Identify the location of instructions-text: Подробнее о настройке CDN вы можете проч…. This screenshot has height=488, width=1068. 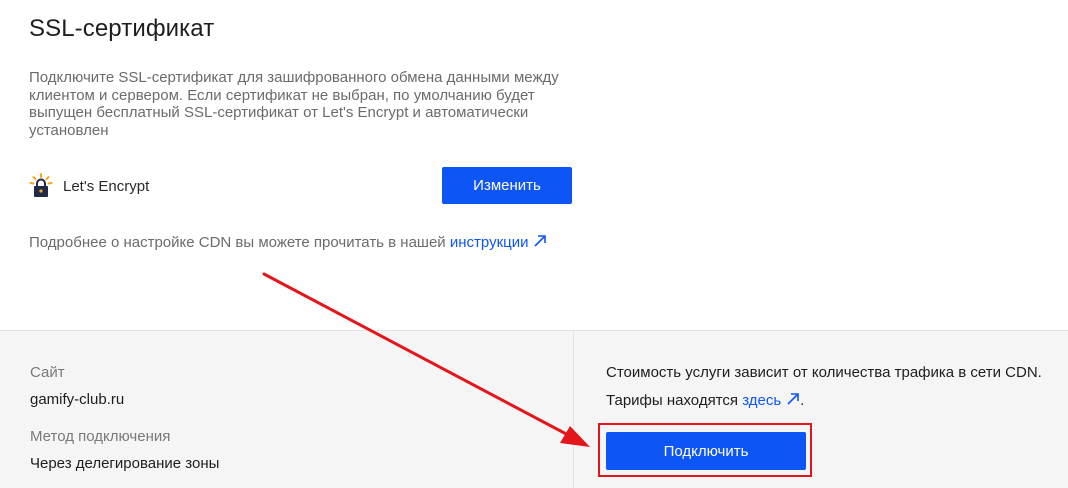
(239, 242).